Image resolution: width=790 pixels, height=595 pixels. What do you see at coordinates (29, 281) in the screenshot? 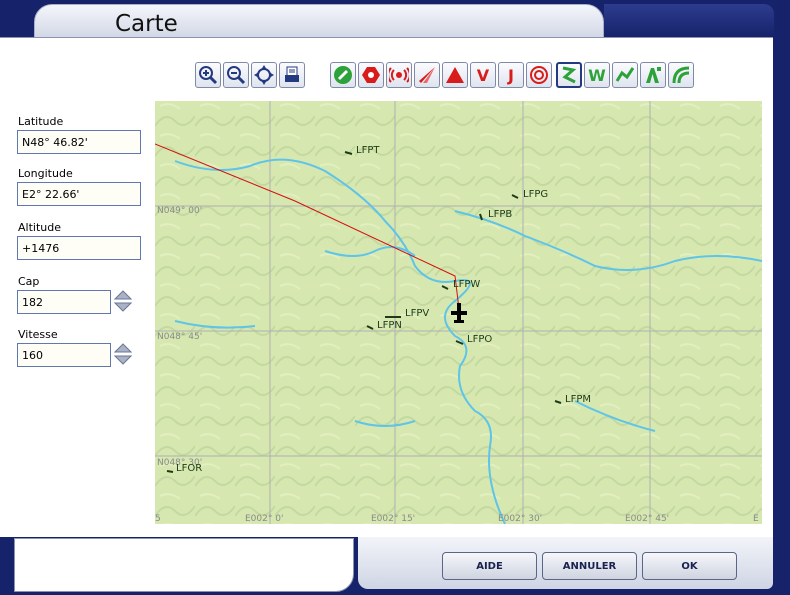
I see `cap-label: Cap` at bounding box center [29, 281].